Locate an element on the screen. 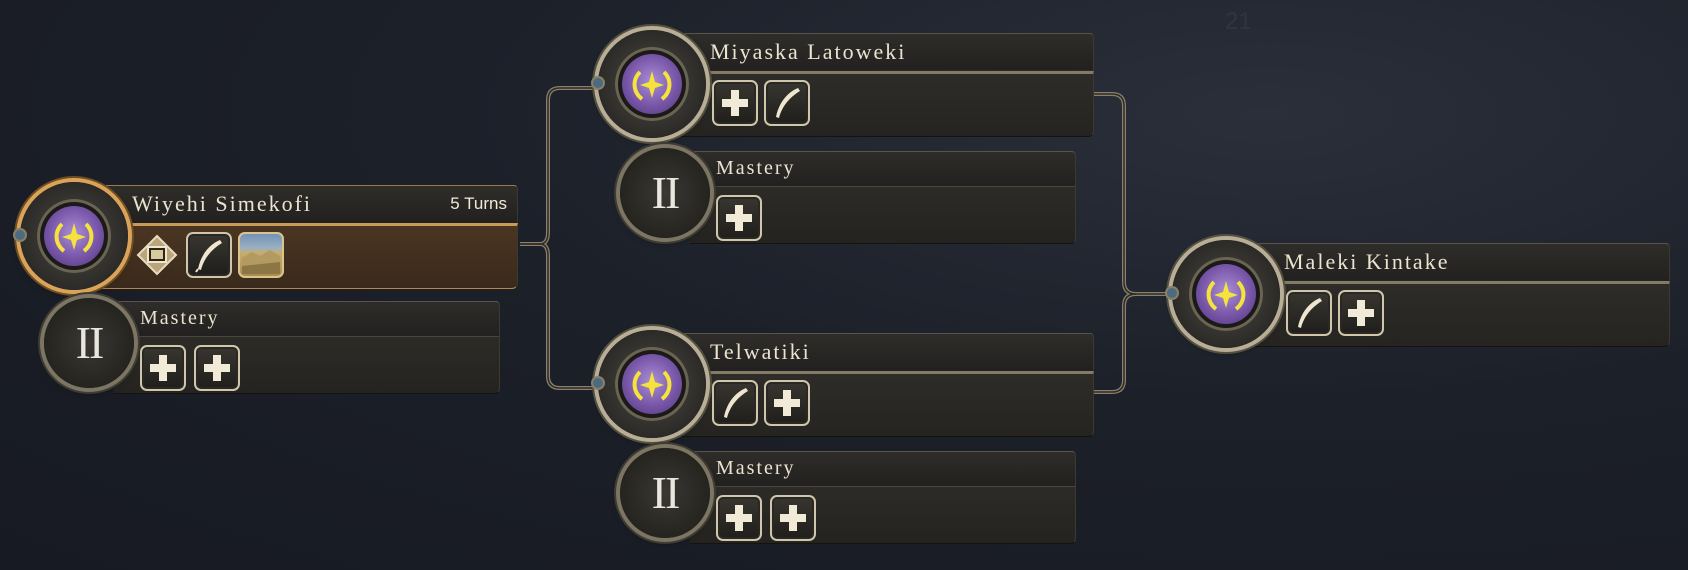 The image size is (1688, 570). landscape-icon is located at coordinates (261, 255).